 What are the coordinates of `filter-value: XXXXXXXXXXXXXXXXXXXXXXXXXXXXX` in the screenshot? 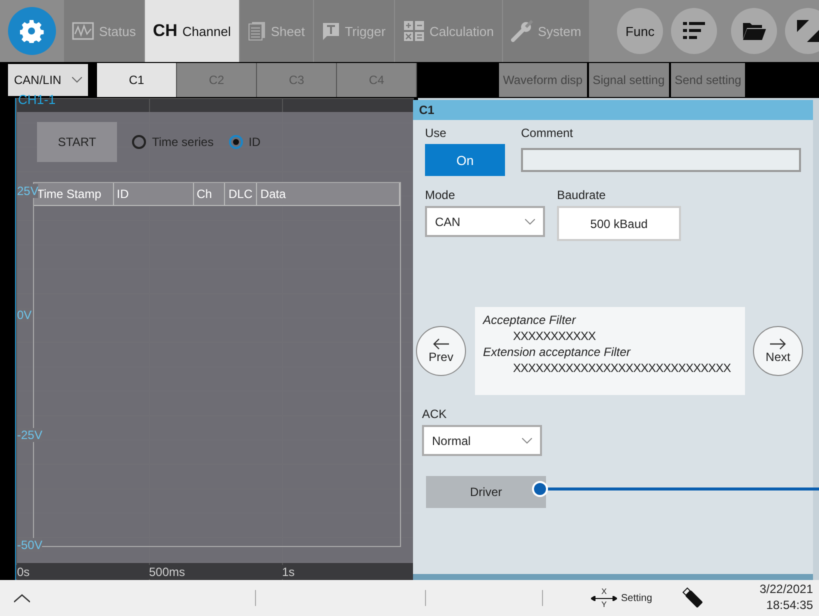 It's located at (622, 368).